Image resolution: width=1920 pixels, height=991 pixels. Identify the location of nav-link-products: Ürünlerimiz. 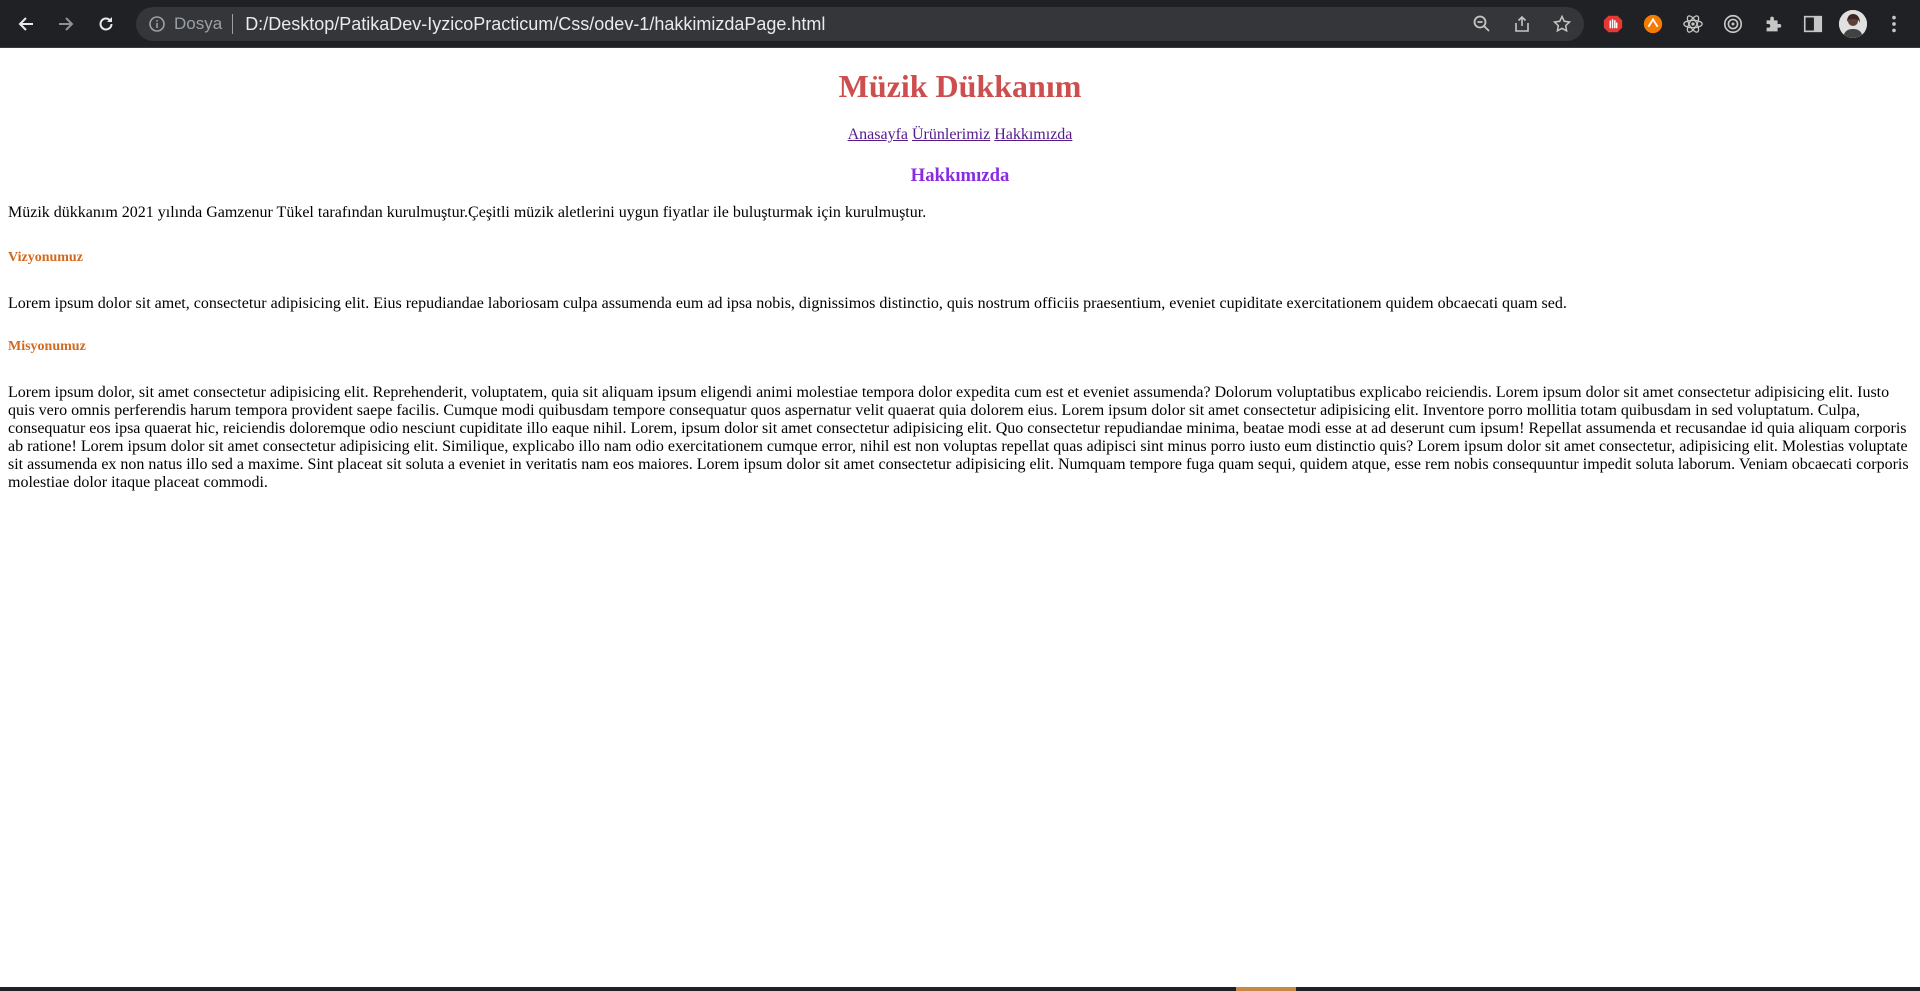
(951, 134).